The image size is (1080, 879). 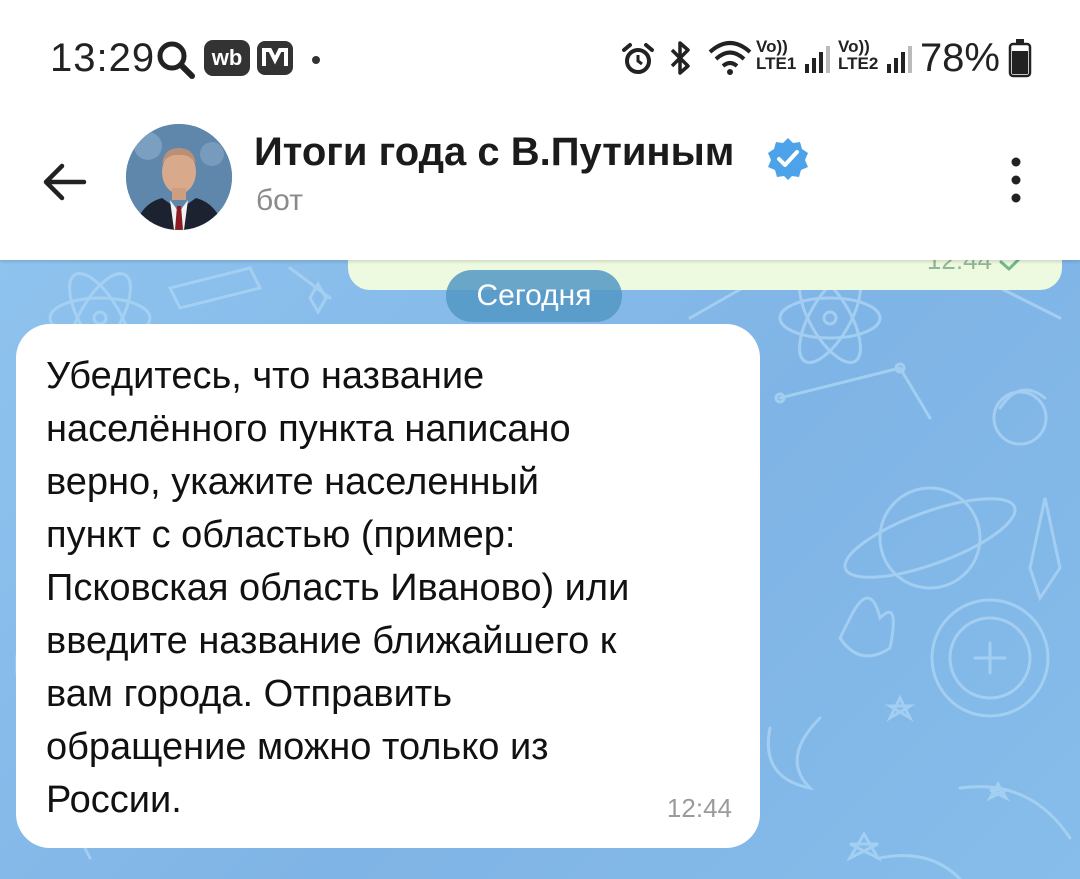 I want to click on bluetooth-icon, so click(x=680, y=58).